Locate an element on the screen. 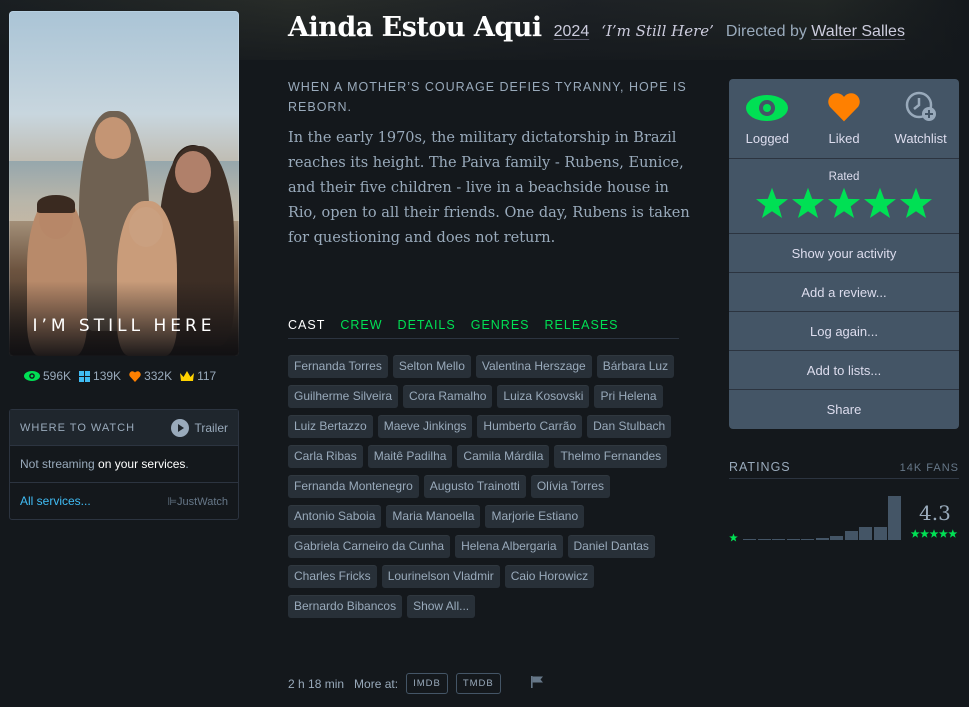 Image resolution: width=969 pixels, height=707 pixels. film-title: Ainda Estou Aqui is located at coordinates (415, 27).